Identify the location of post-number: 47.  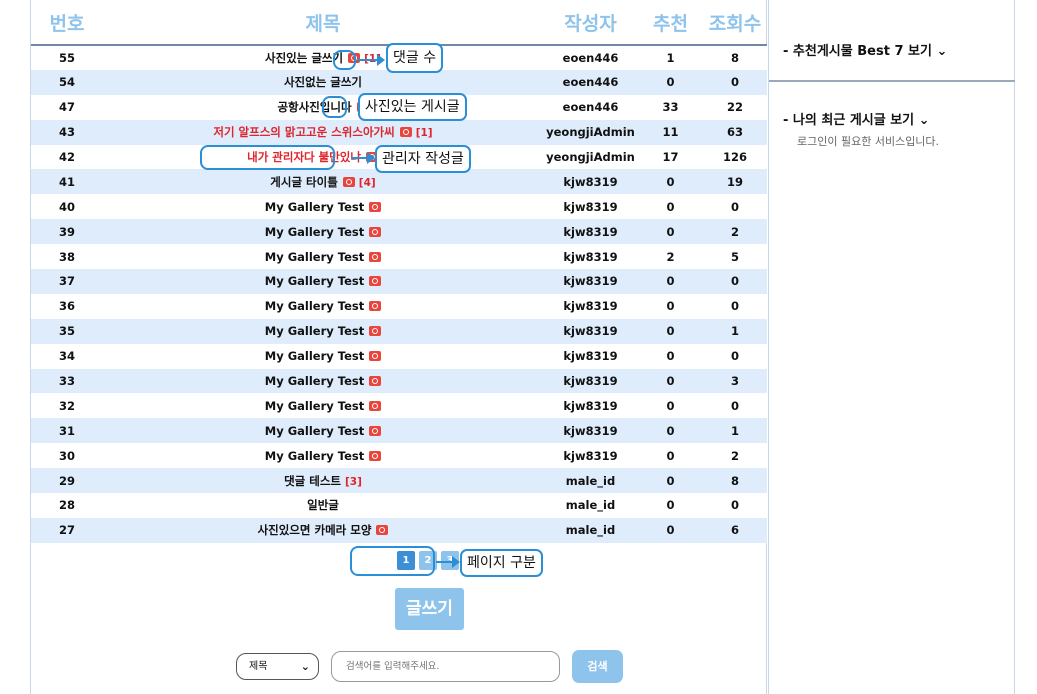
(67, 107).